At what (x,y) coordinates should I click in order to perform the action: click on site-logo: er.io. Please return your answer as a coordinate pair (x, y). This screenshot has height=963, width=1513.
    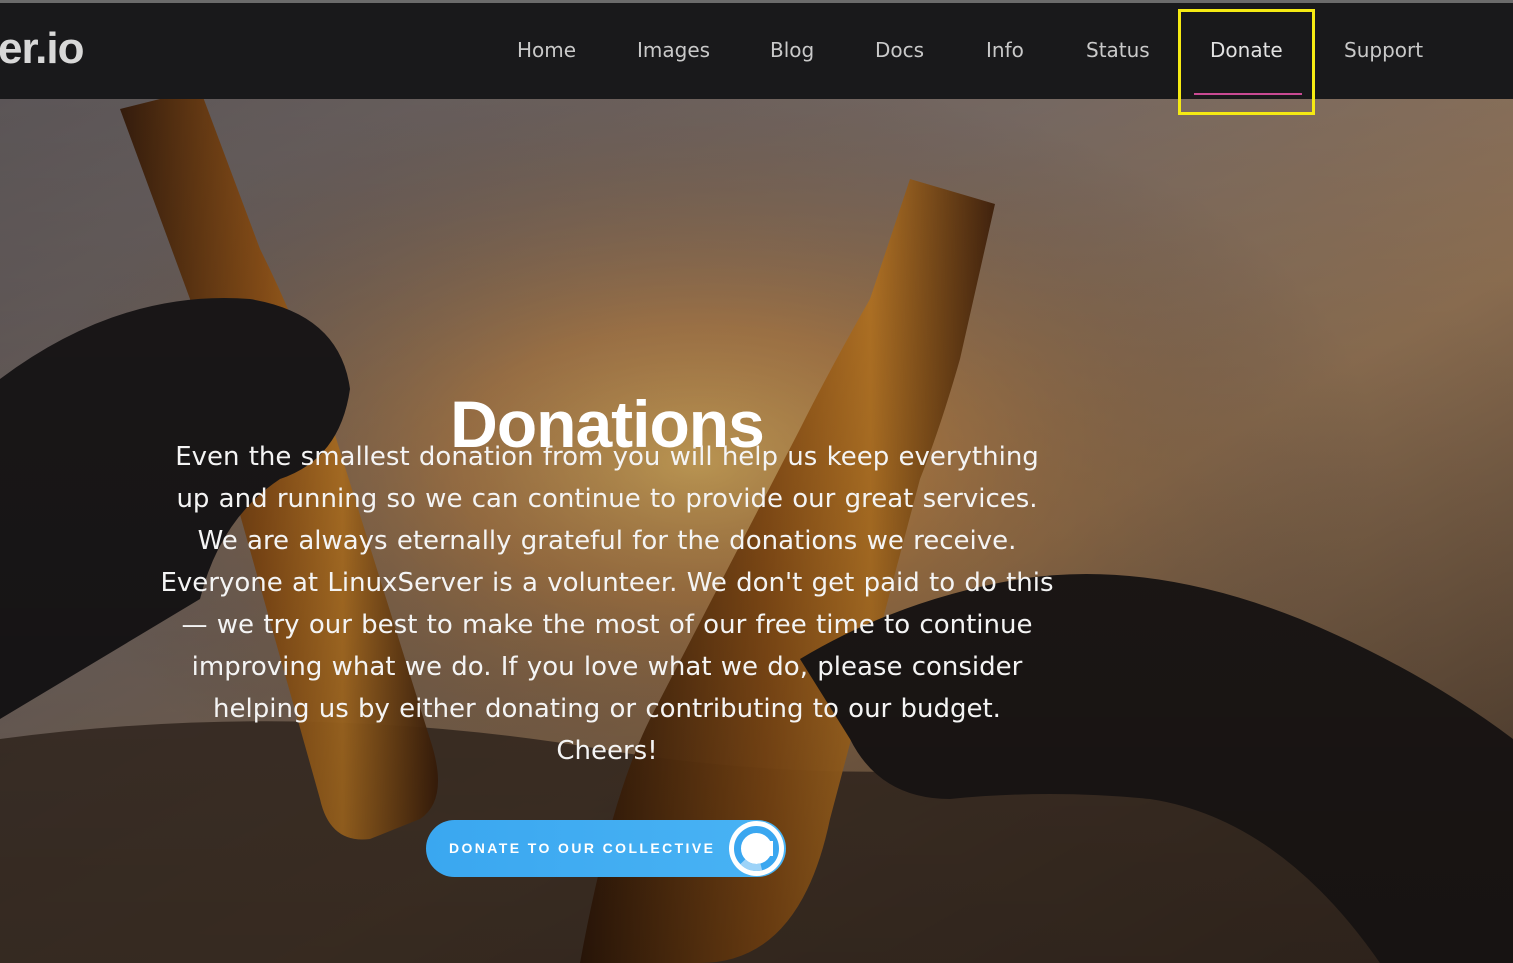
    Looking at the image, I should click on (42, 49).